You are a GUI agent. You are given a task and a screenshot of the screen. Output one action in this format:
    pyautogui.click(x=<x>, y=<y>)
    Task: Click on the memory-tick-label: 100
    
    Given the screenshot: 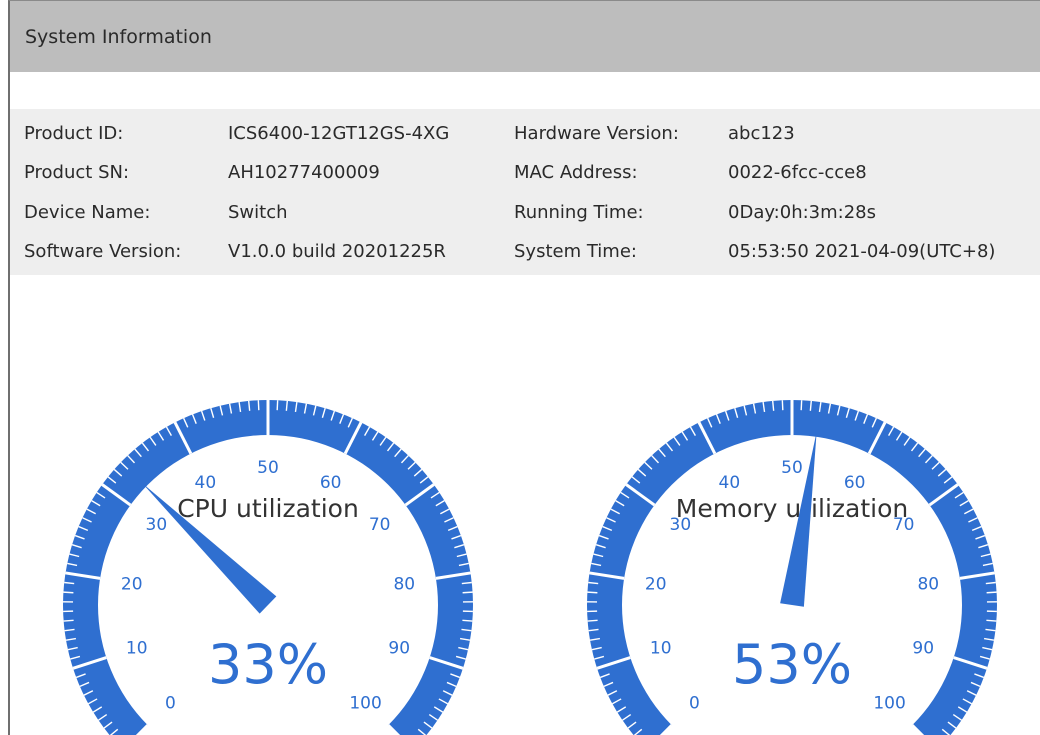 What is the action you would take?
    pyautogui.click(x=889, y=704)
    